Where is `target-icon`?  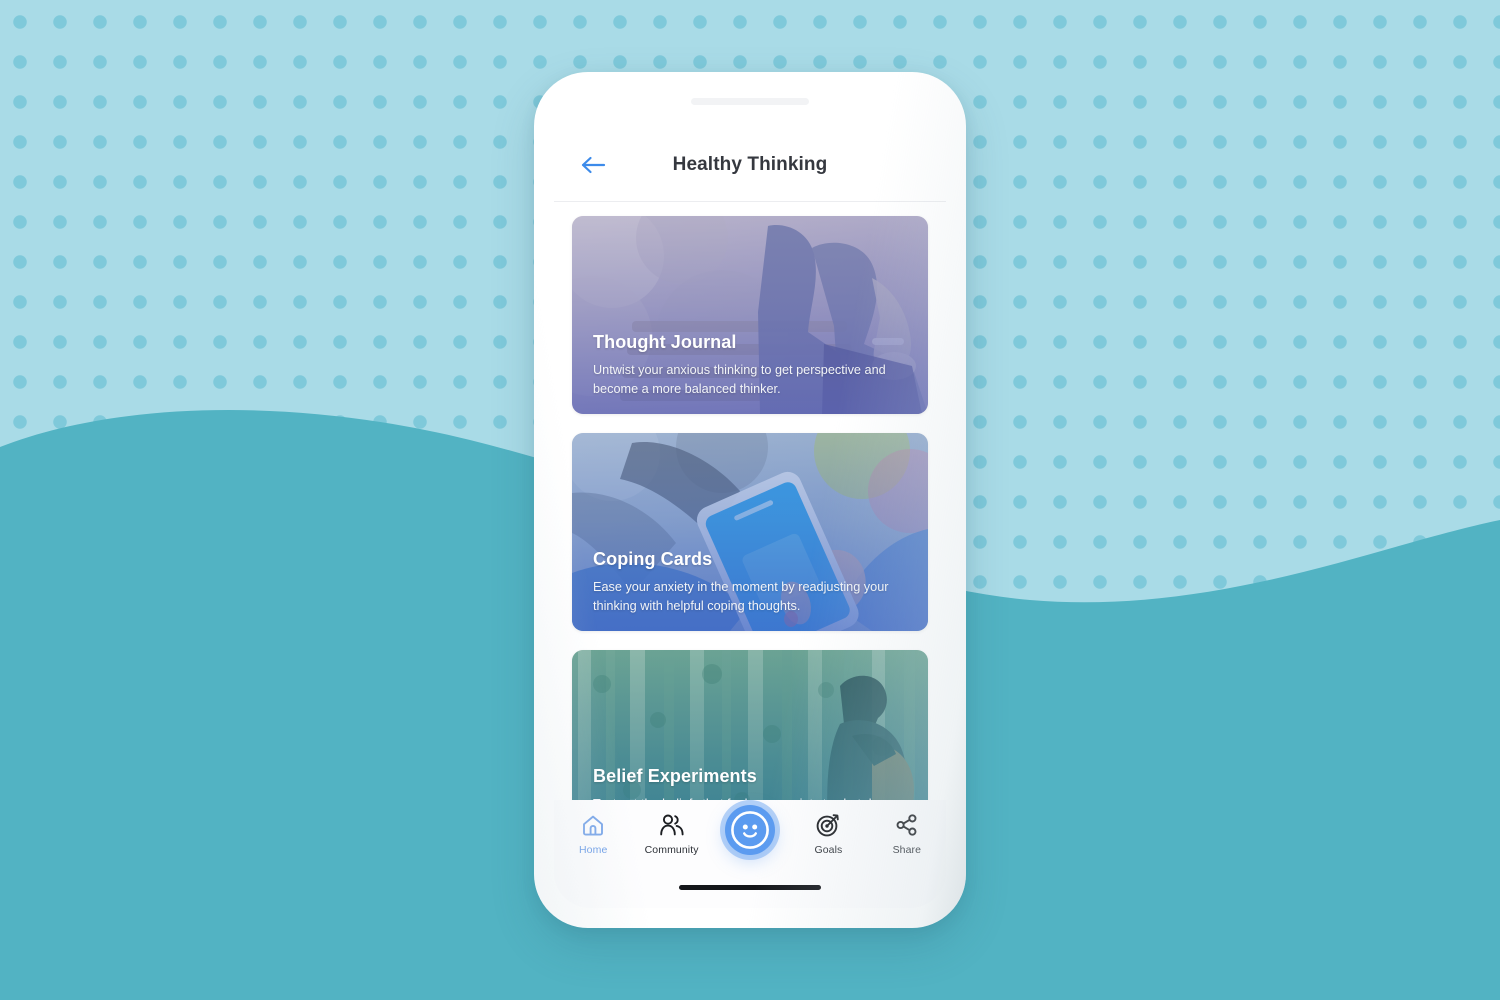
target-icon is located at coordinates (828, 824).